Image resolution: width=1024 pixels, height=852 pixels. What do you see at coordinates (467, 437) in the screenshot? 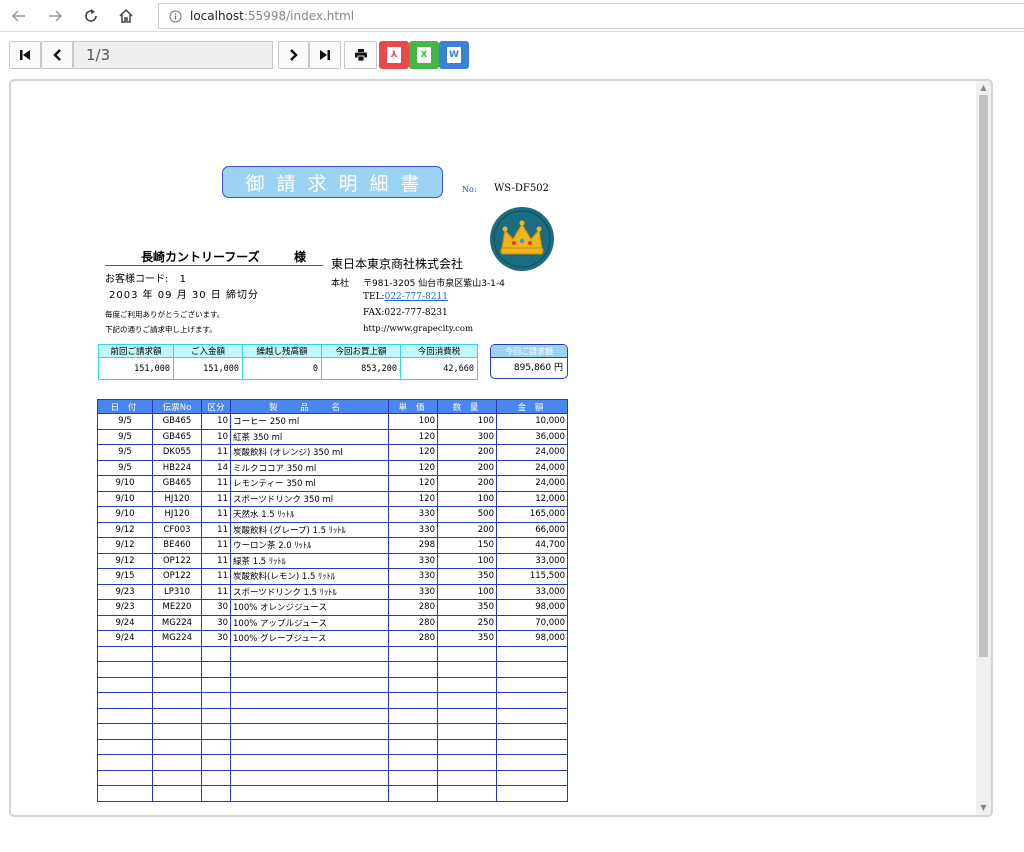
I see `table-cell: 300` at bounding box center [467, 437].